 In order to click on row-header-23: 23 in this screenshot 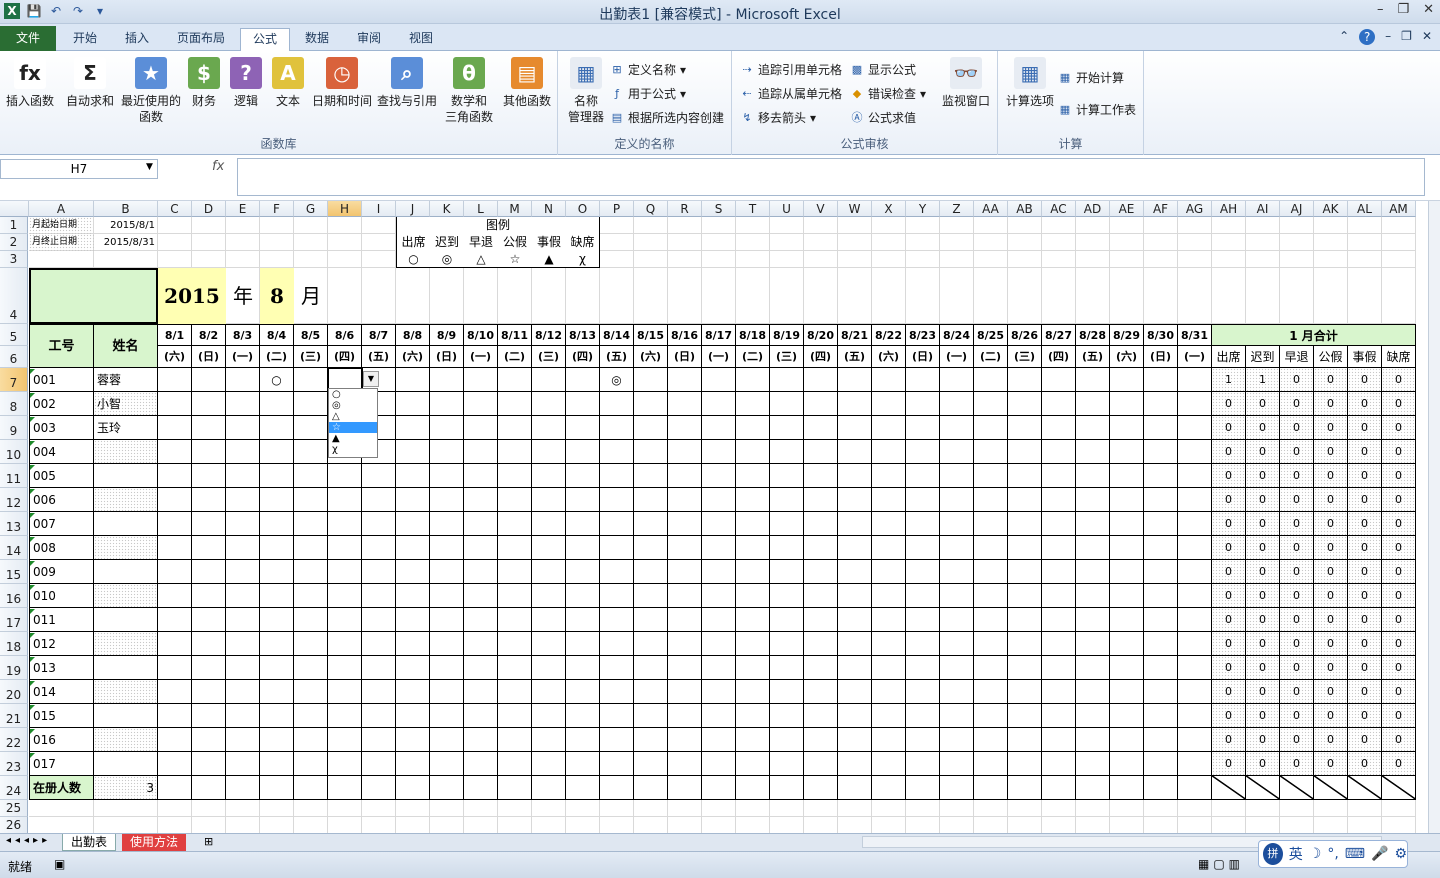, I will do `click(14, 764)`.